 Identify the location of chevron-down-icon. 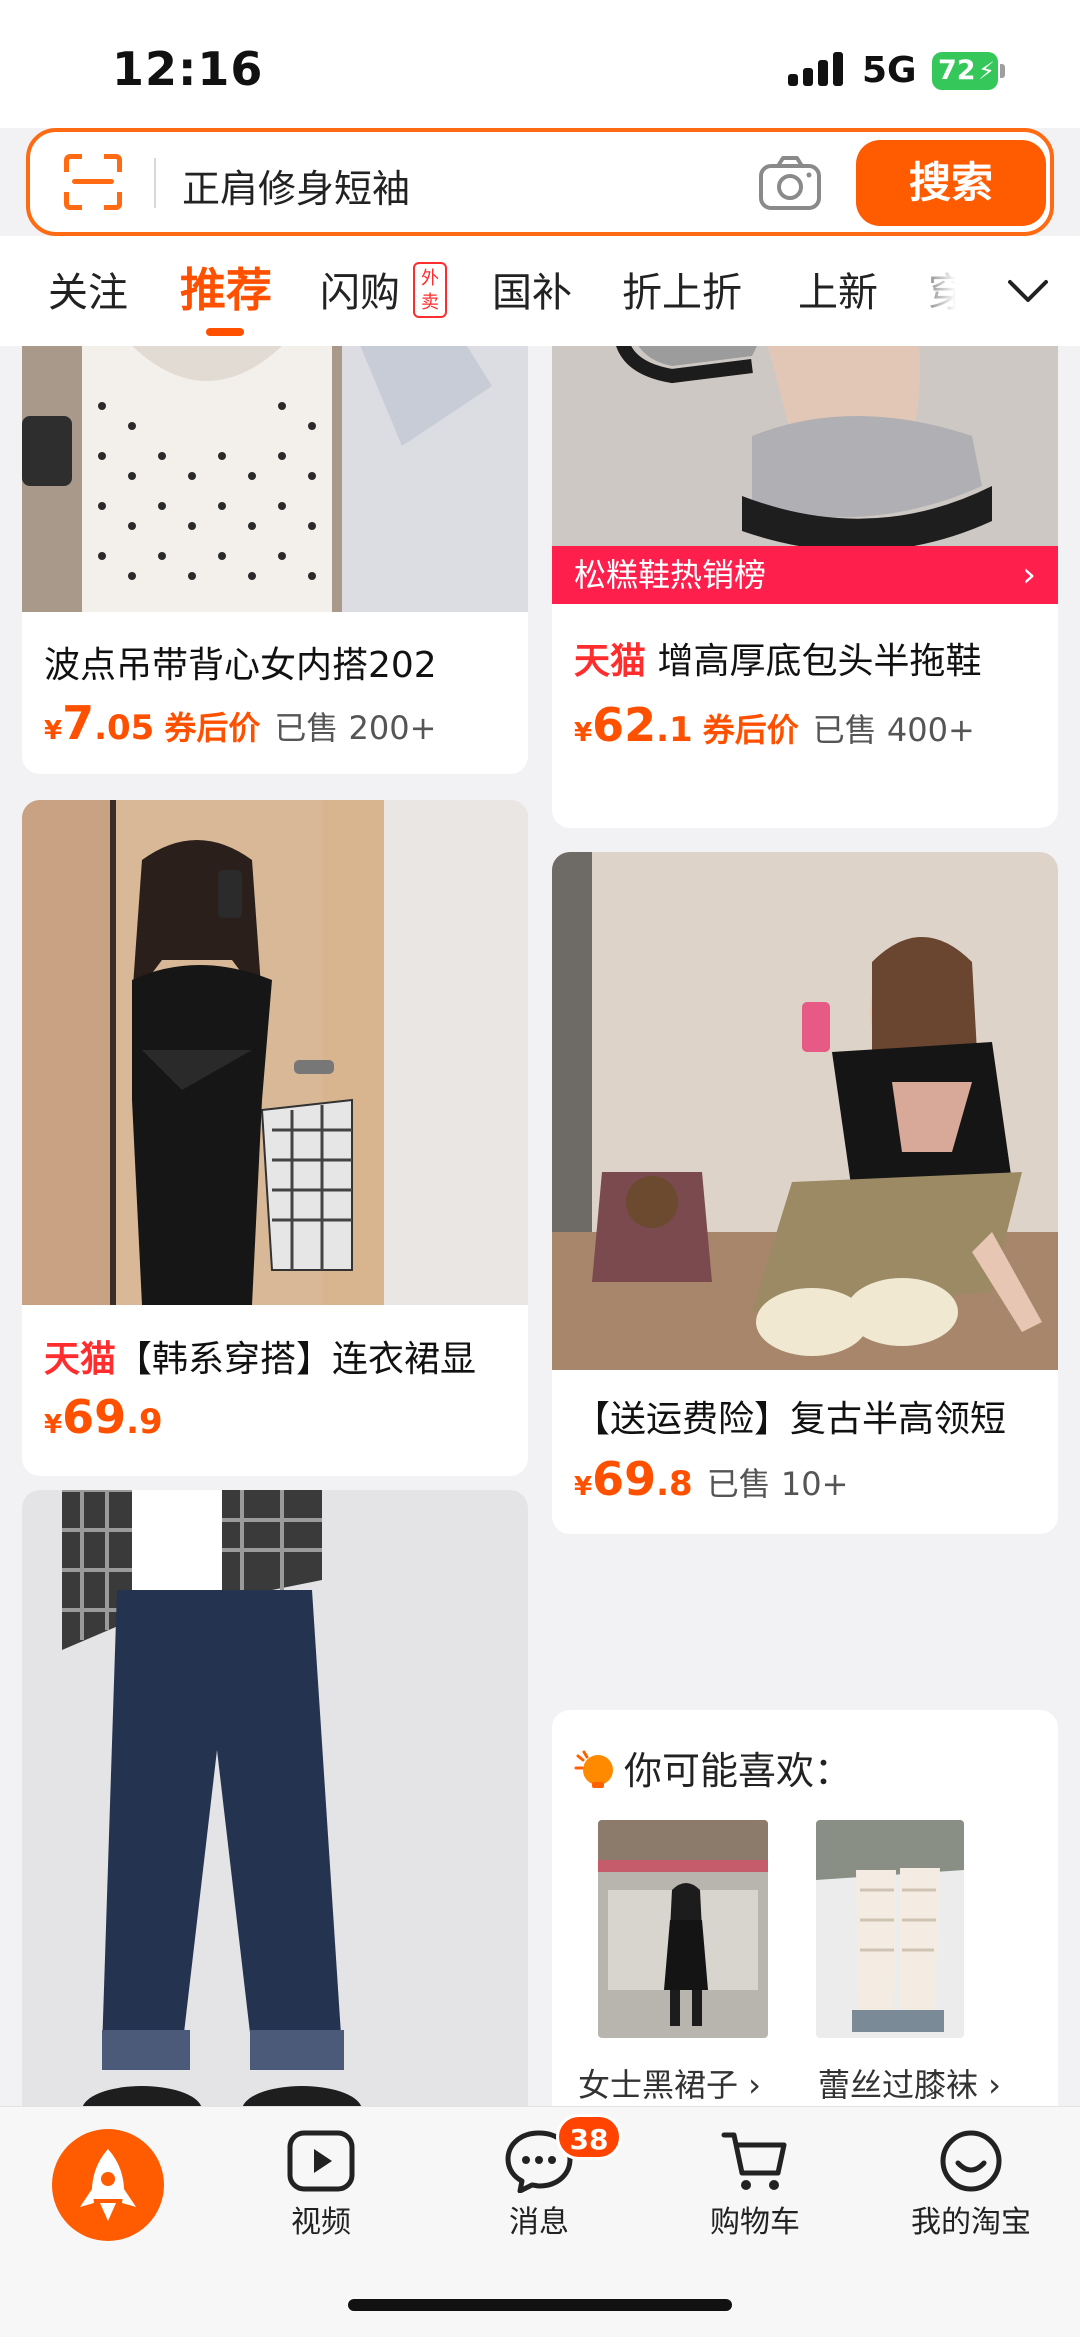
(1028, 291).